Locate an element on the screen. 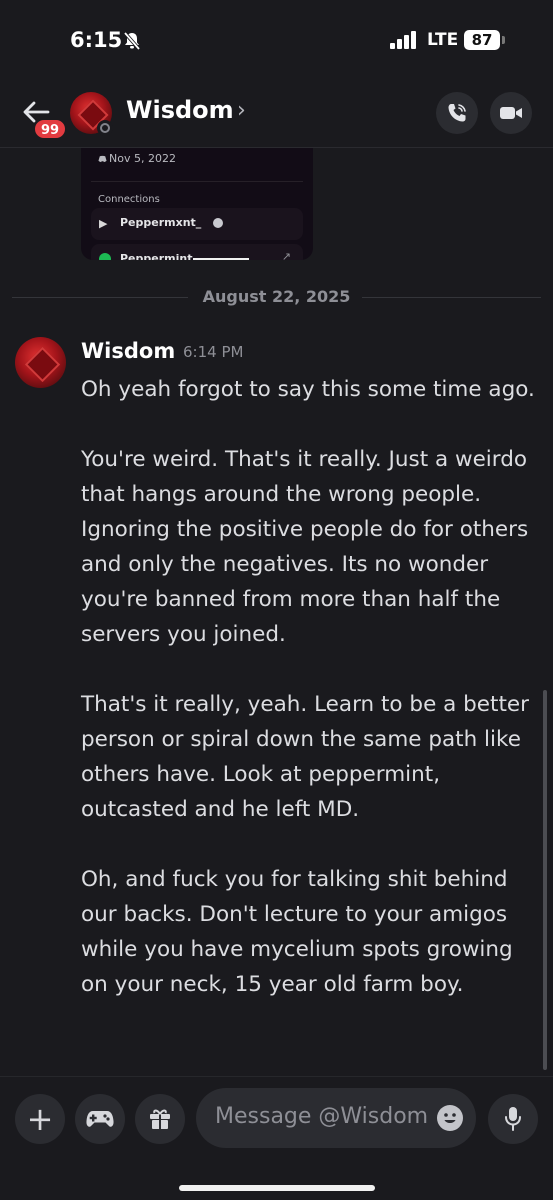  message-author: Wisdom is located at coordinates (128, 351).